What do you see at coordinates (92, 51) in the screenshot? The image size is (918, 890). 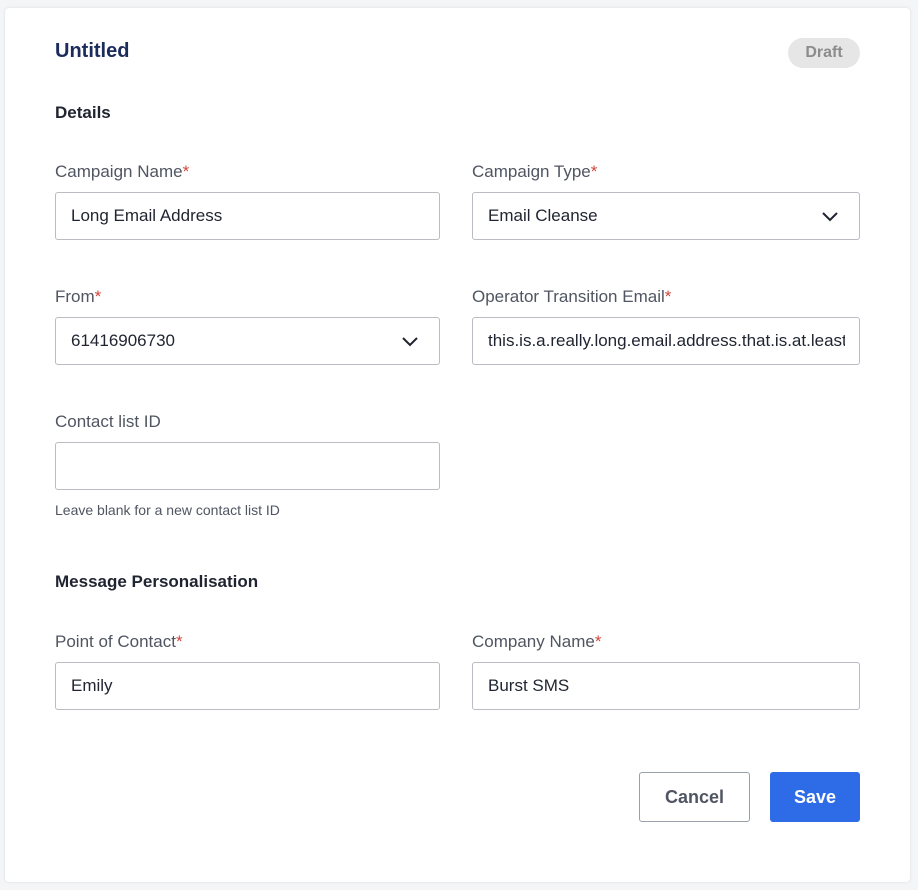 I see `page-title: Untitled` at bounding box center [92, 51].